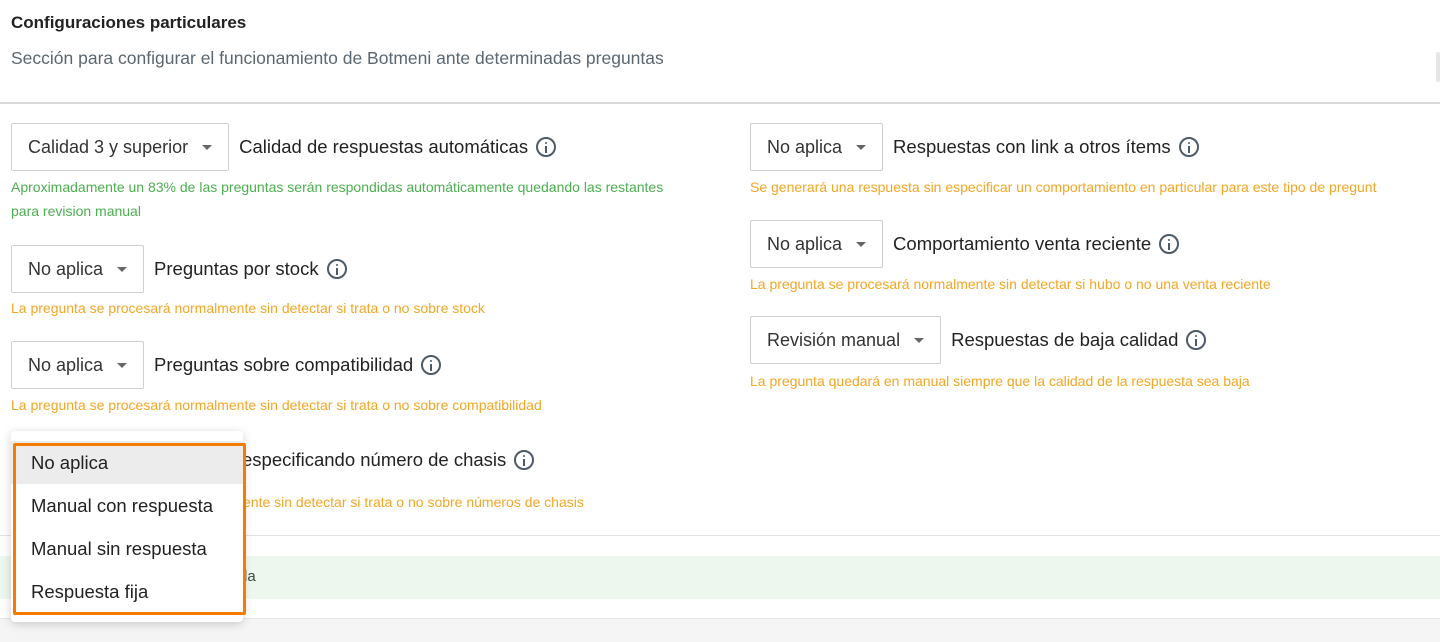 The width and height of the screenshot is (1440, 642). What do you see at coordinates (127, 548) in the screenshot?
I see `menu-item-manual-sin-respuesta: Manual sin respuesta` at bounding box center [127, 548].